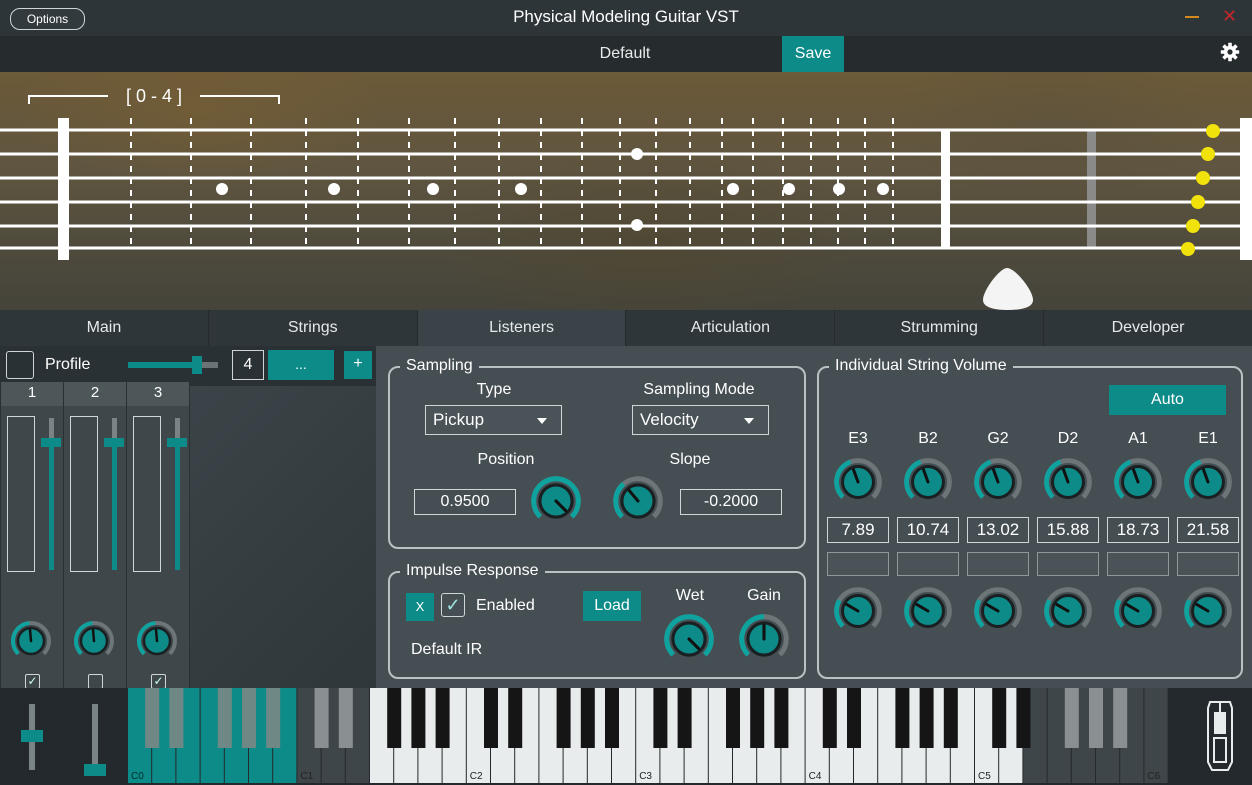  I want to click on profile-checkbox, so click(20, 365).